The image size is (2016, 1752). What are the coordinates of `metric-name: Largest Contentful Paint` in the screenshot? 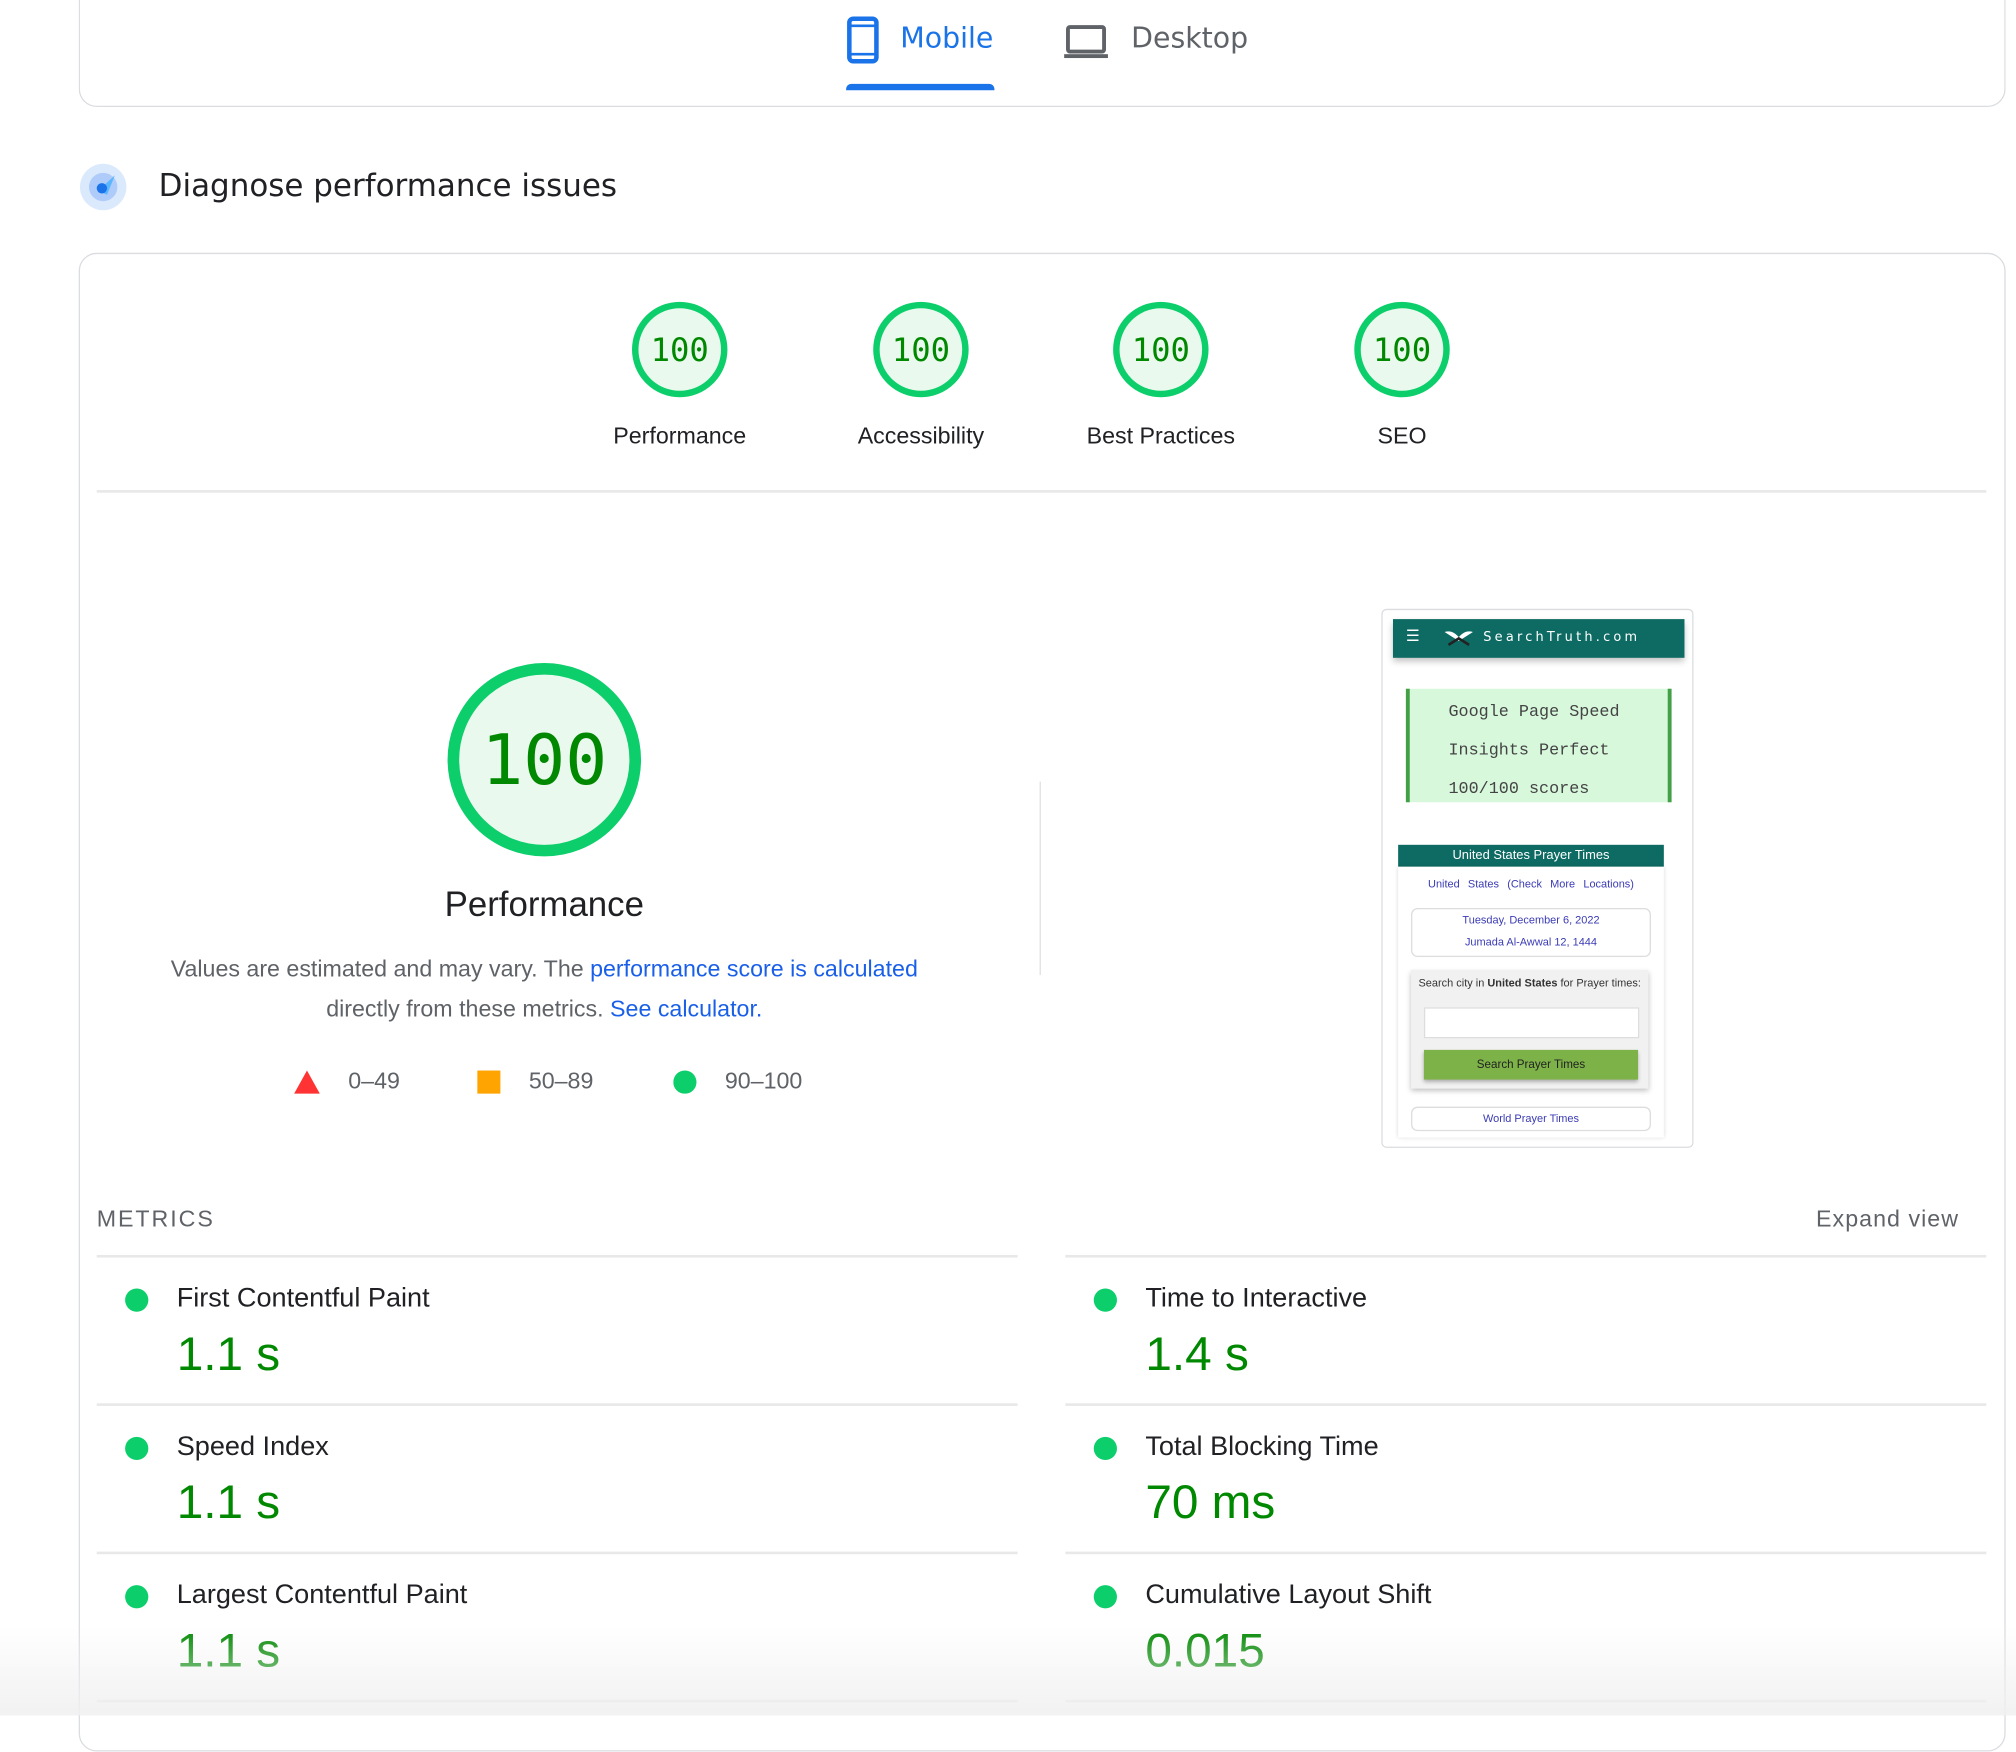 It's located at (322, 1595).